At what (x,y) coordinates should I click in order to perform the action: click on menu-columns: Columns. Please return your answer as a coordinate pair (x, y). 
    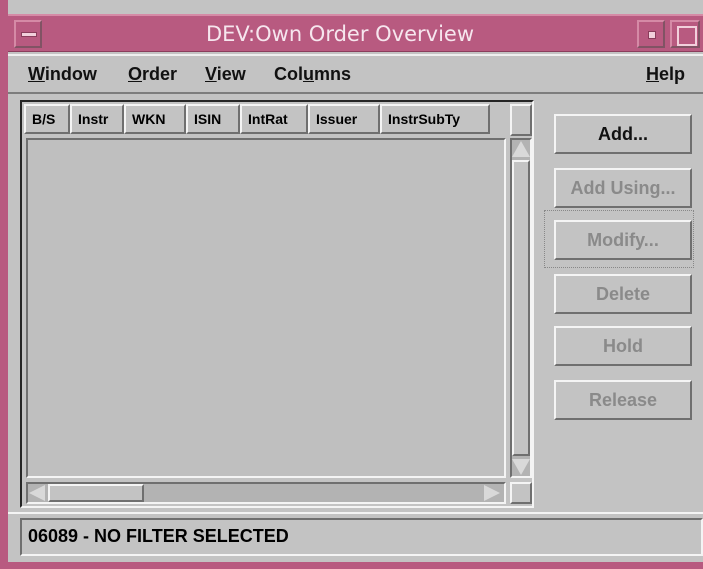
    Looking at the image, I should click on (312, 74).